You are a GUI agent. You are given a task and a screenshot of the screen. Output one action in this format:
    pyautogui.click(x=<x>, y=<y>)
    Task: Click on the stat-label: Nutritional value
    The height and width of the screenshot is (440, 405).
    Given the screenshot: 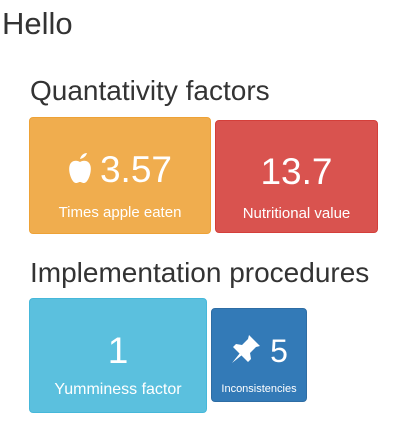 What is the action you would take?
    pyautogui.click(x=296, y=213)
    